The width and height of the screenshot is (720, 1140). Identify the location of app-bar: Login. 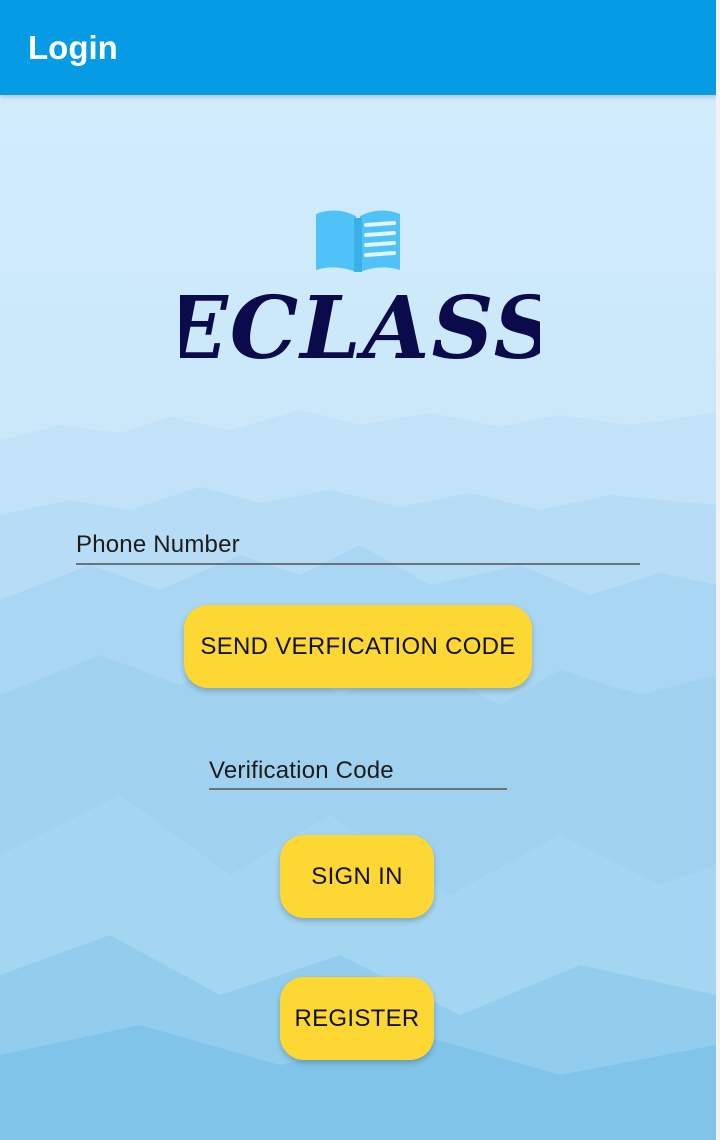
(358, 47).